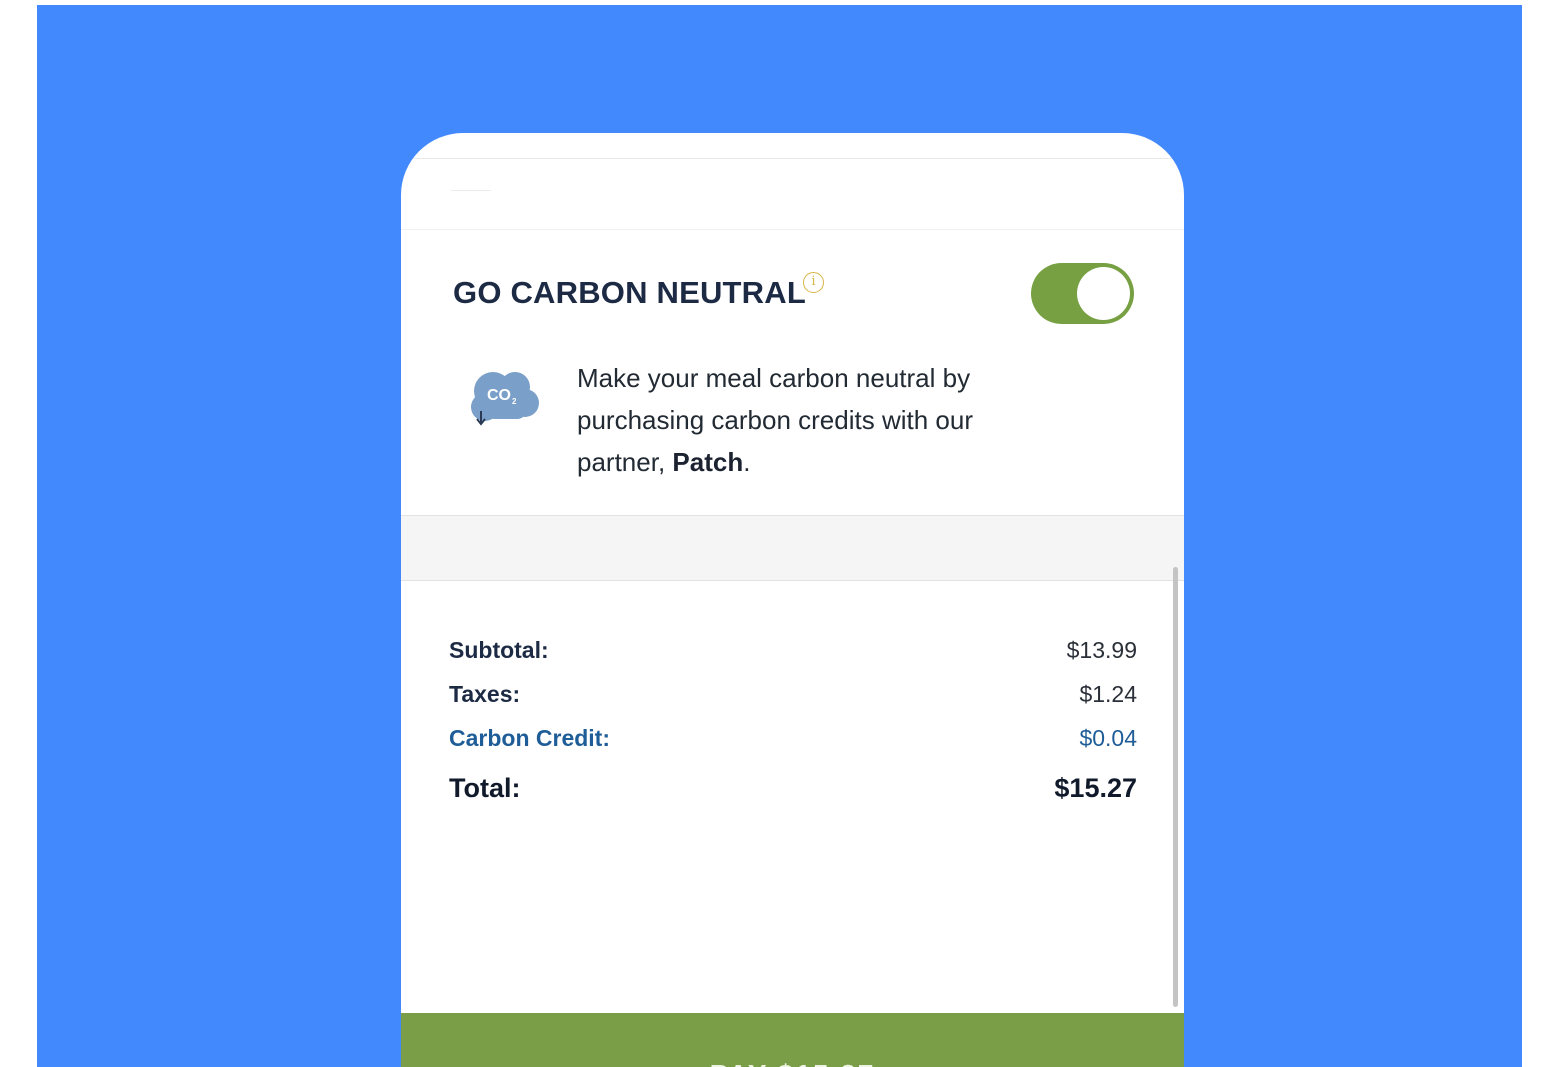 The width and height of the screenshot is (1547, 1067). What do you see at coordinates (499, 650) in the screenshot?
I see `subtotal-label: Subtotal:` at bounding box center [499, 650].